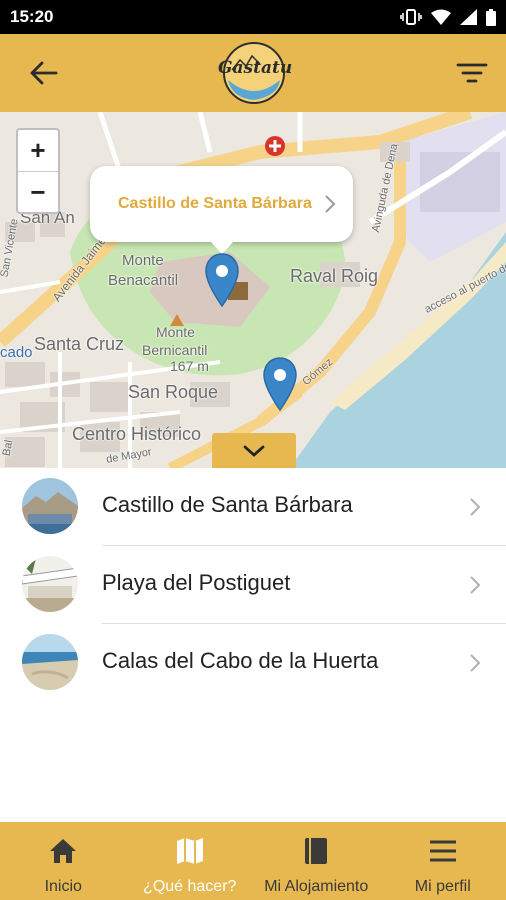  I want to click on map-label: Santa Cruz, so click(79, 344).